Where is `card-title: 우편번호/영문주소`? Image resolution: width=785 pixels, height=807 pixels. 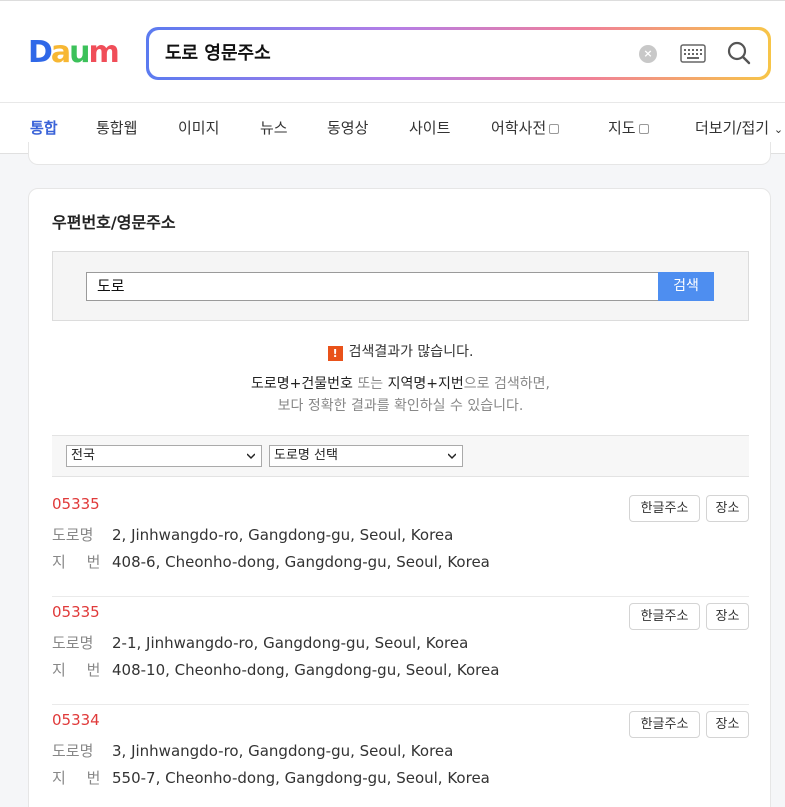
card-title: 우편번호/영문주소 is located at coordinates (114, 222).